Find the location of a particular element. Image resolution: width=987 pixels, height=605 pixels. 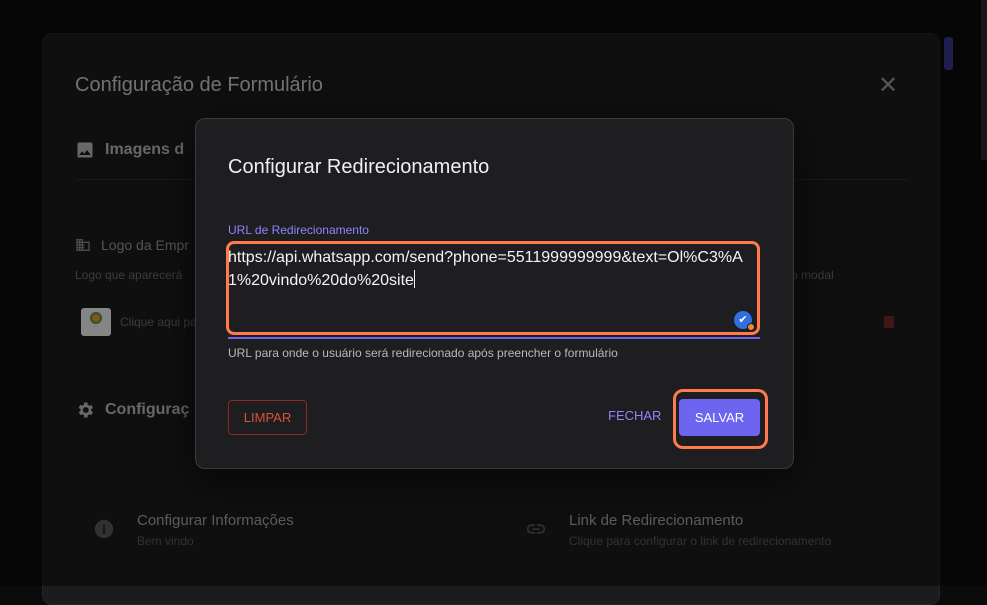

clear-button: LIMPAR is located at coordinates (267, 417).